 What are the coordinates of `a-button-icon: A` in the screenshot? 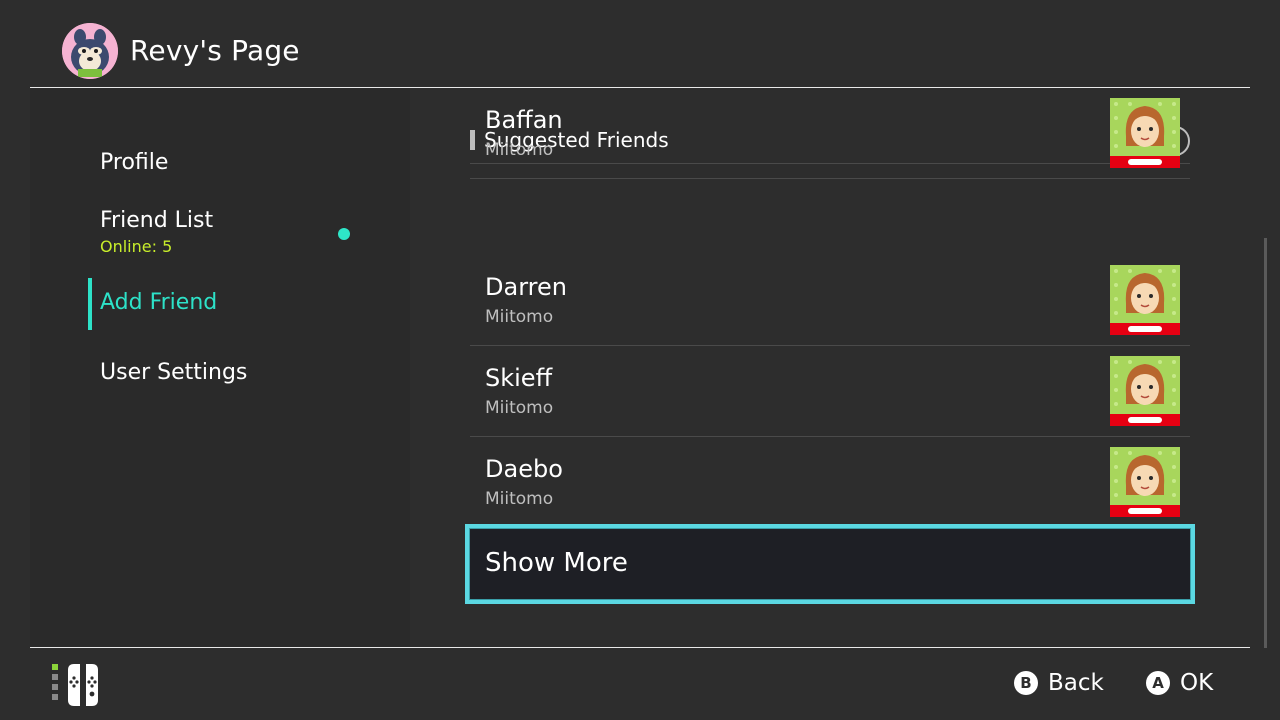 It's located at (1158, 683).